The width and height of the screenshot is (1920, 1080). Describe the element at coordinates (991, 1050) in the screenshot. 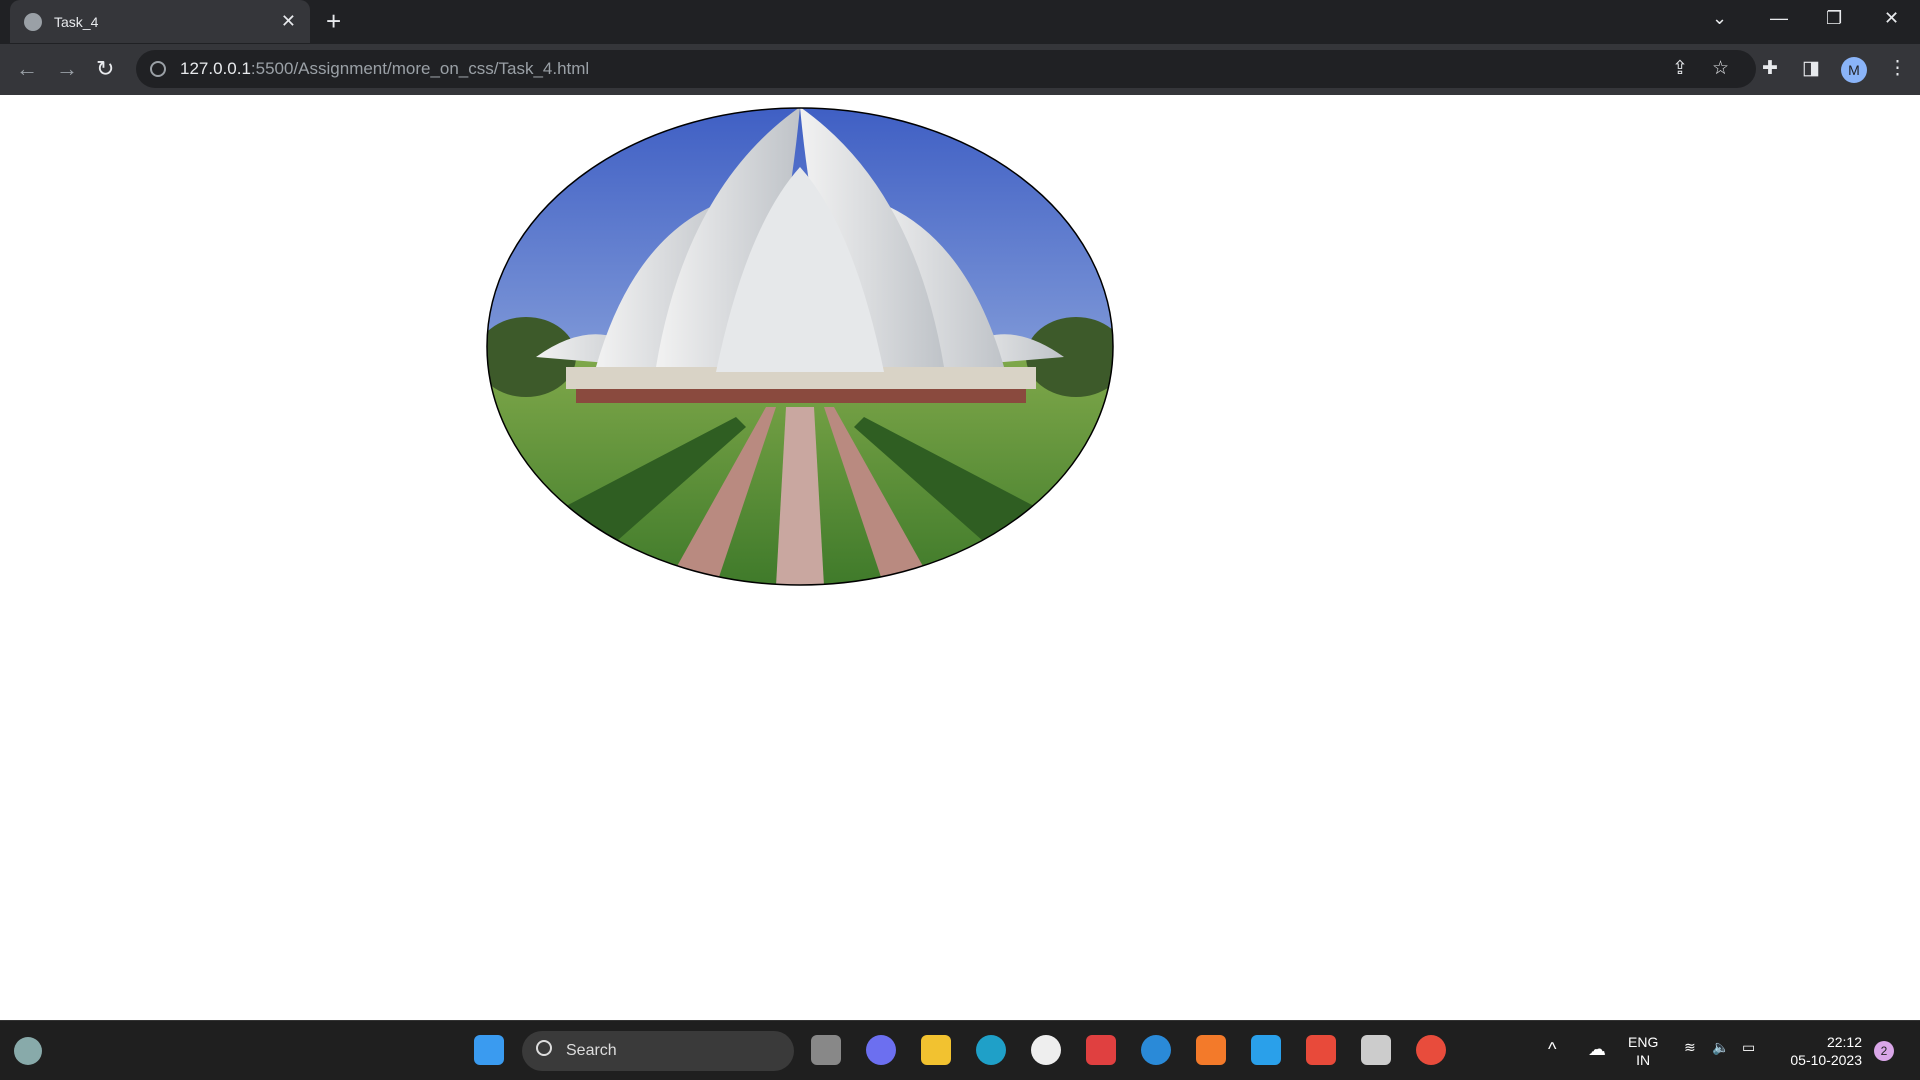

I see `edge-icon` at that location.